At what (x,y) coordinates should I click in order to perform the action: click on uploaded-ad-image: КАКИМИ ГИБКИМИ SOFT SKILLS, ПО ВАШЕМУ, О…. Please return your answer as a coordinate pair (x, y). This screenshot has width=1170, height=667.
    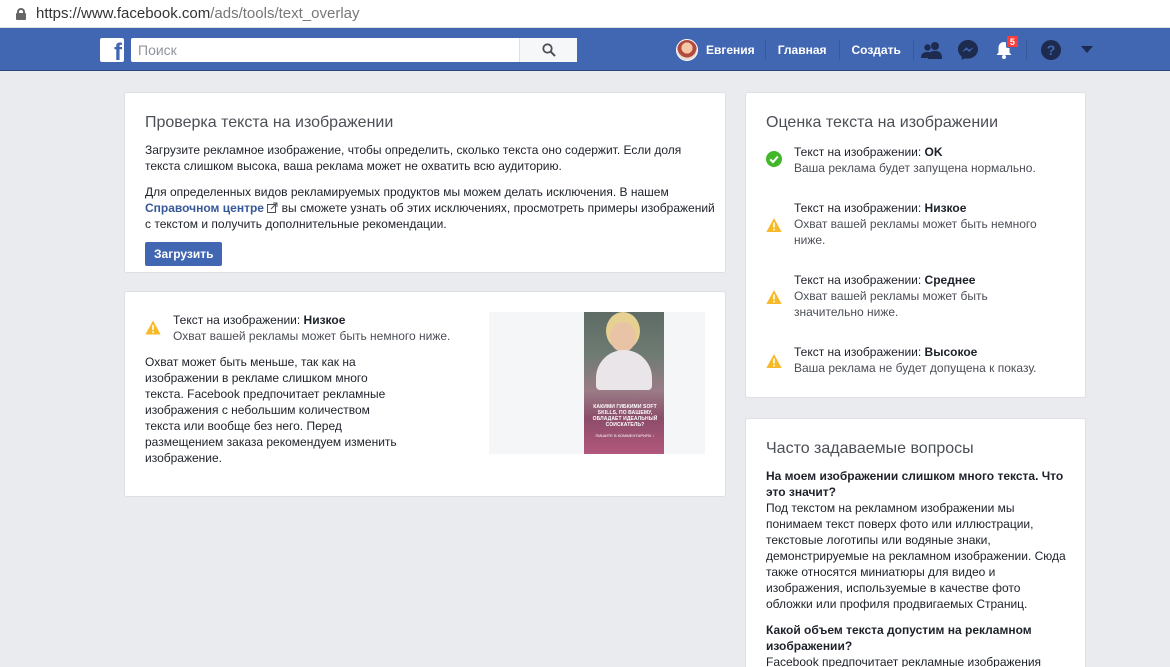
    Looking at the image, I should click on (624, 383).